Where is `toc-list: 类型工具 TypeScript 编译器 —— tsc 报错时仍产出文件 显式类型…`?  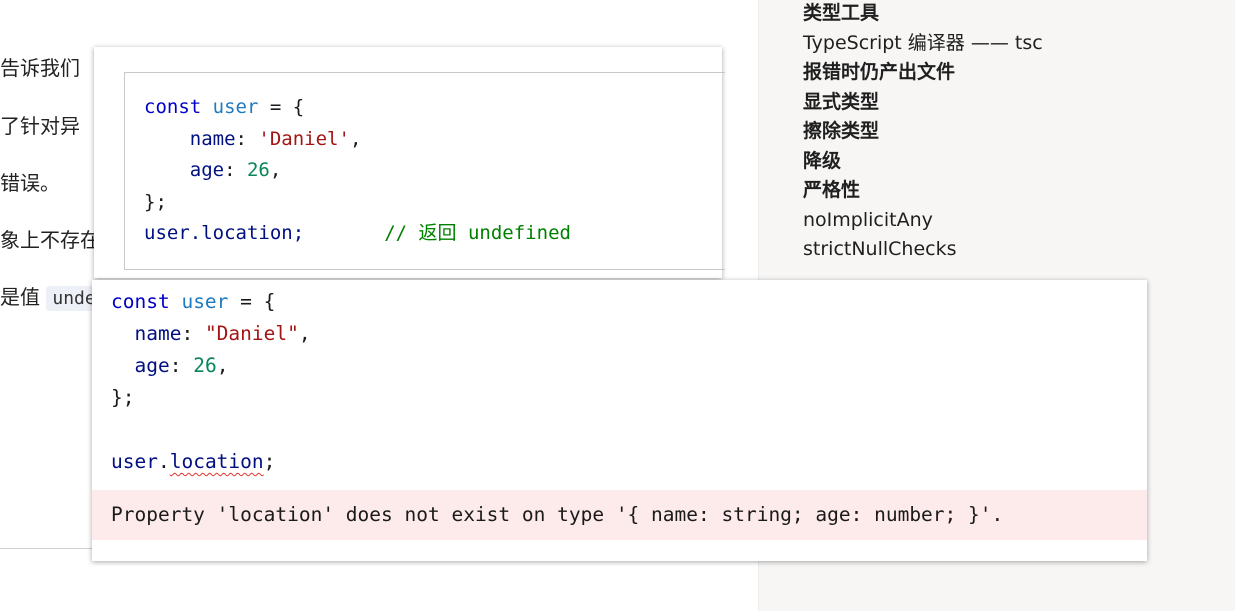
toc-list: 类型工具 TypeScript 编译器 —— tsc 报错时仍产出文件 显式类型… is located at coordinates (923, 132).